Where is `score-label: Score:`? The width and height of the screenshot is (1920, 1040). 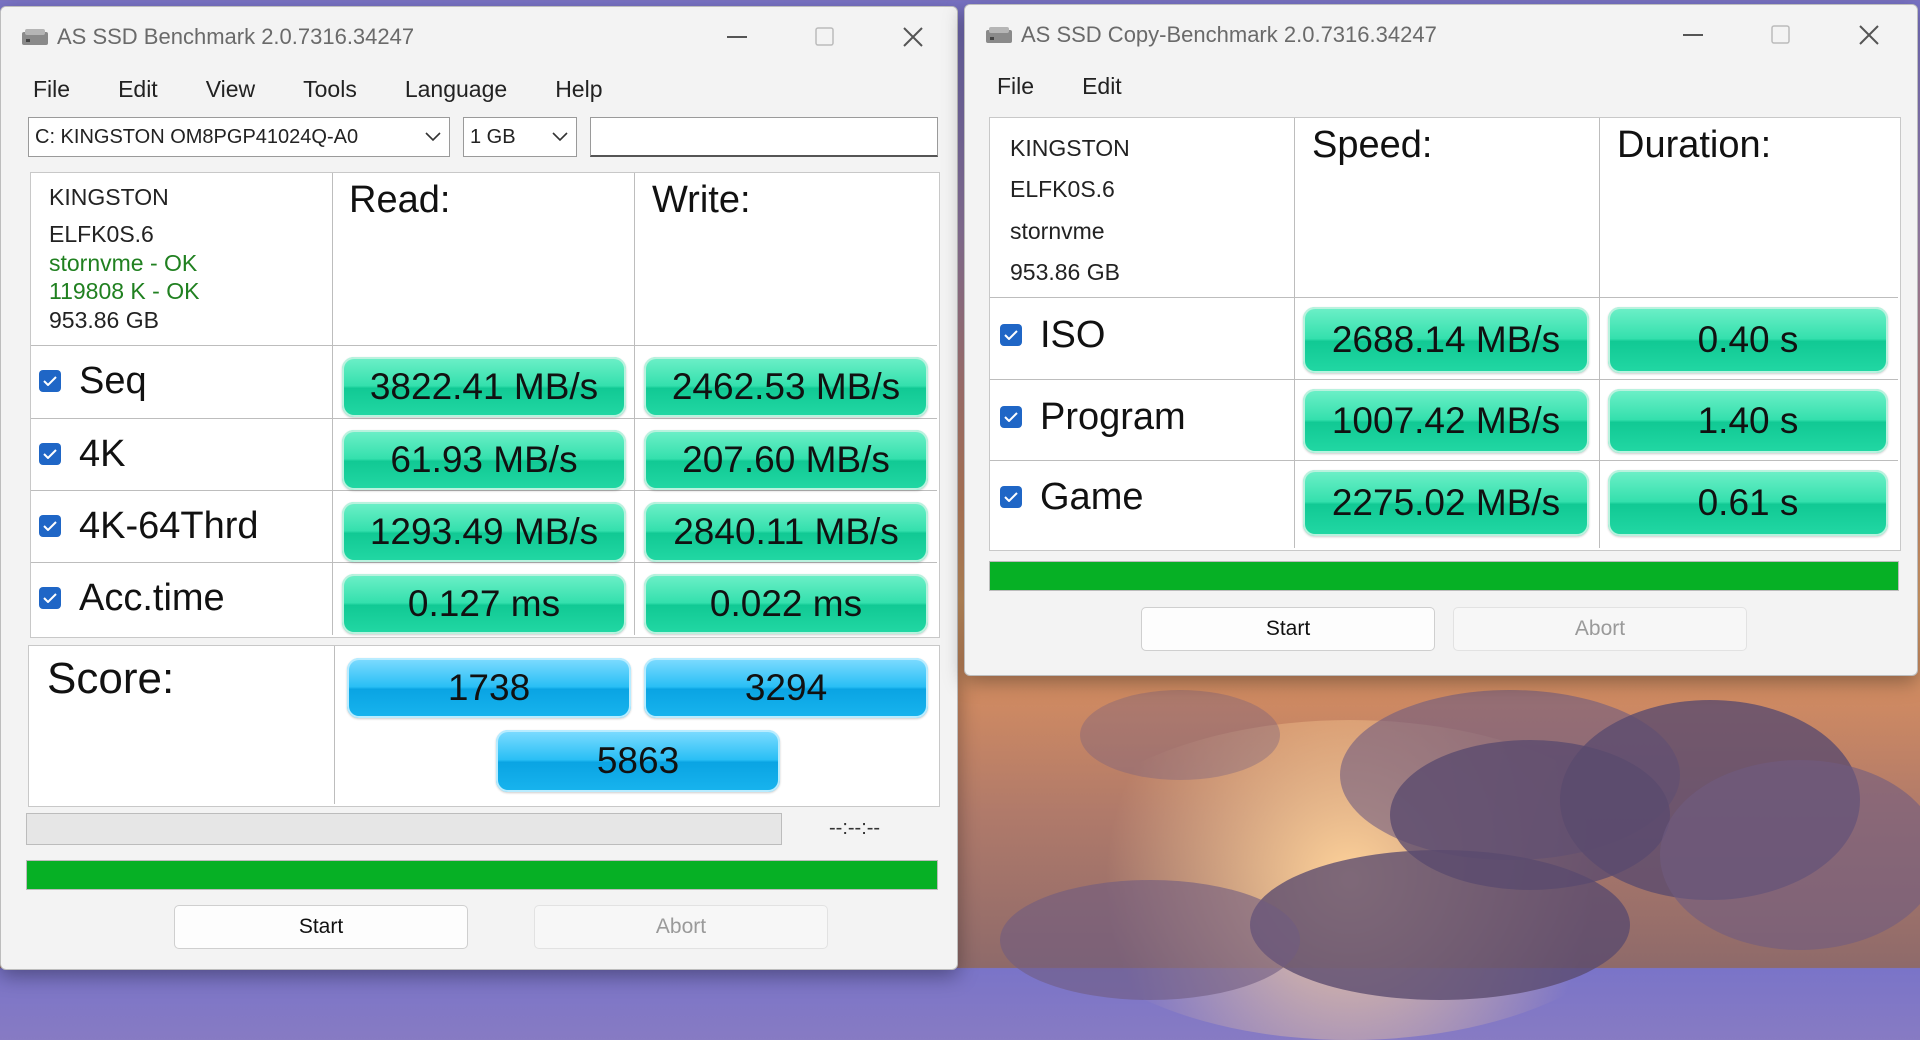 score-label: Score: is located at coordinates (111, 678).